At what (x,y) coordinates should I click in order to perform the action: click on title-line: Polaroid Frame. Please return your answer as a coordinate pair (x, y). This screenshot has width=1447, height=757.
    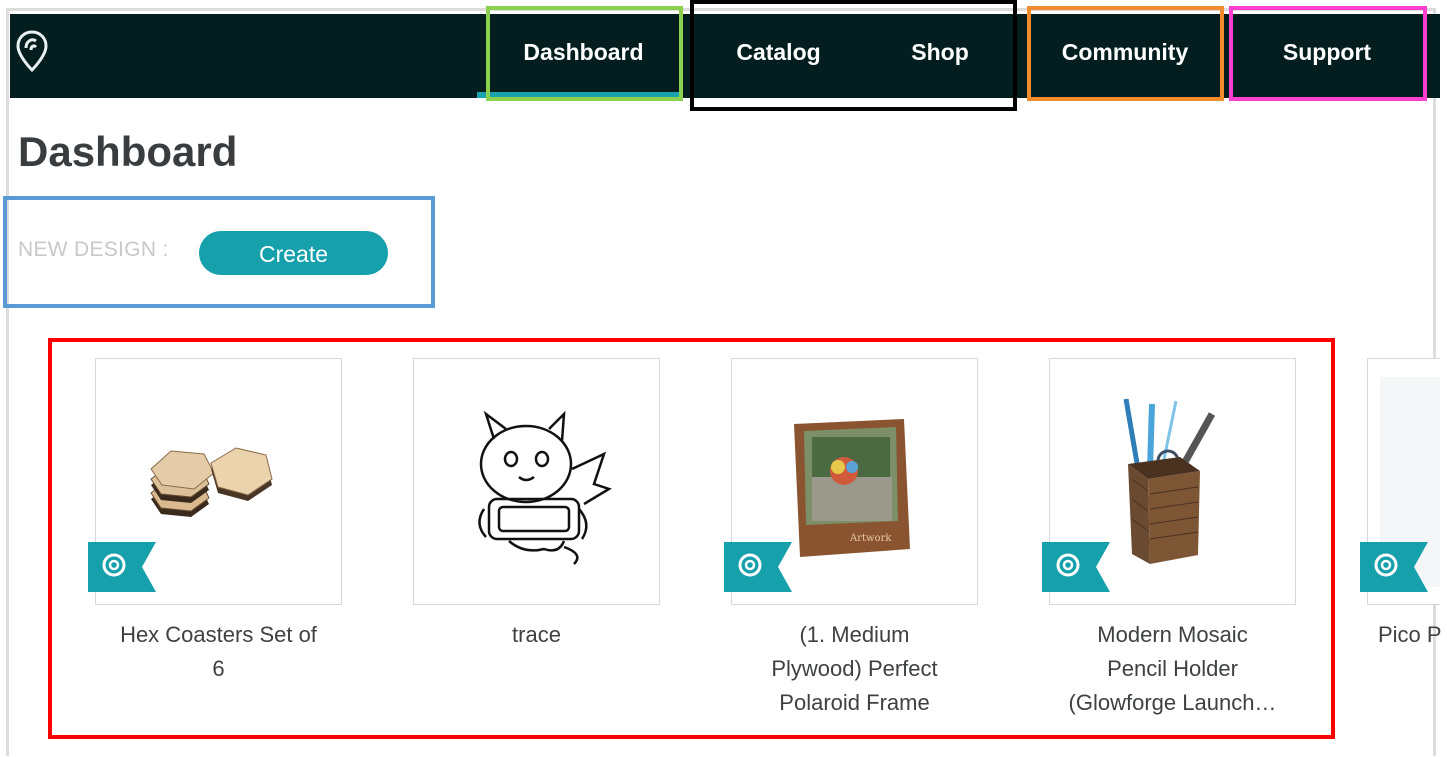
    Looking at the image, I should click on (854, 702).